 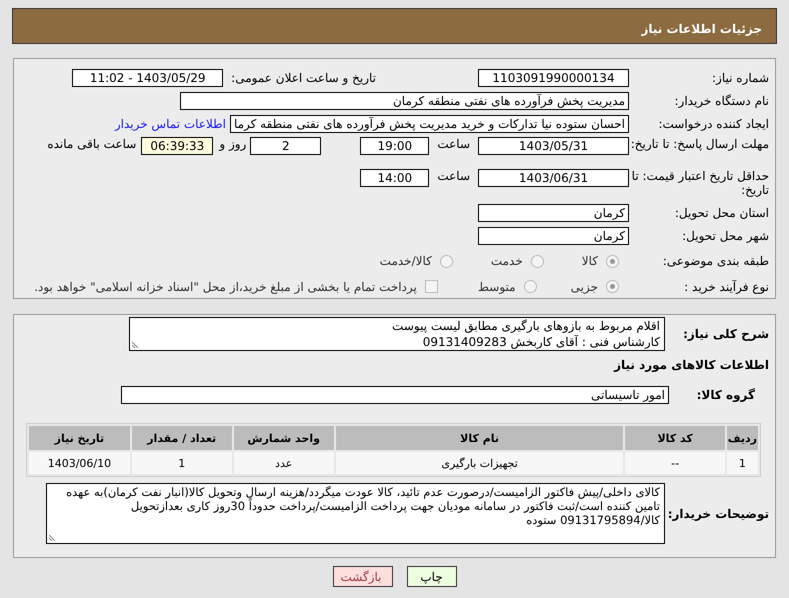 What do you see at coordinates (303, 77) in the screenshot?
I see `field-label: تاریخ و ساعت اعلان عمومی:` at bounding box center [303, 77].